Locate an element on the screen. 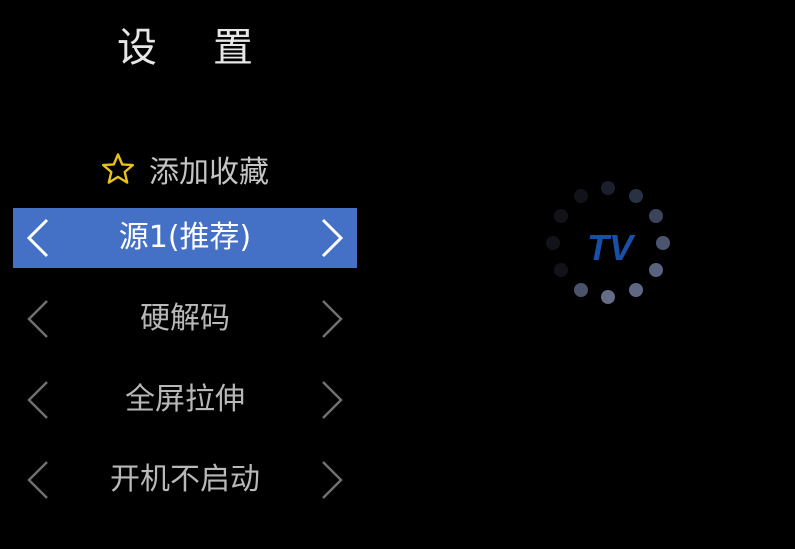  option-row-autostart: 开机不启动 is located at coordinates (185, 480).